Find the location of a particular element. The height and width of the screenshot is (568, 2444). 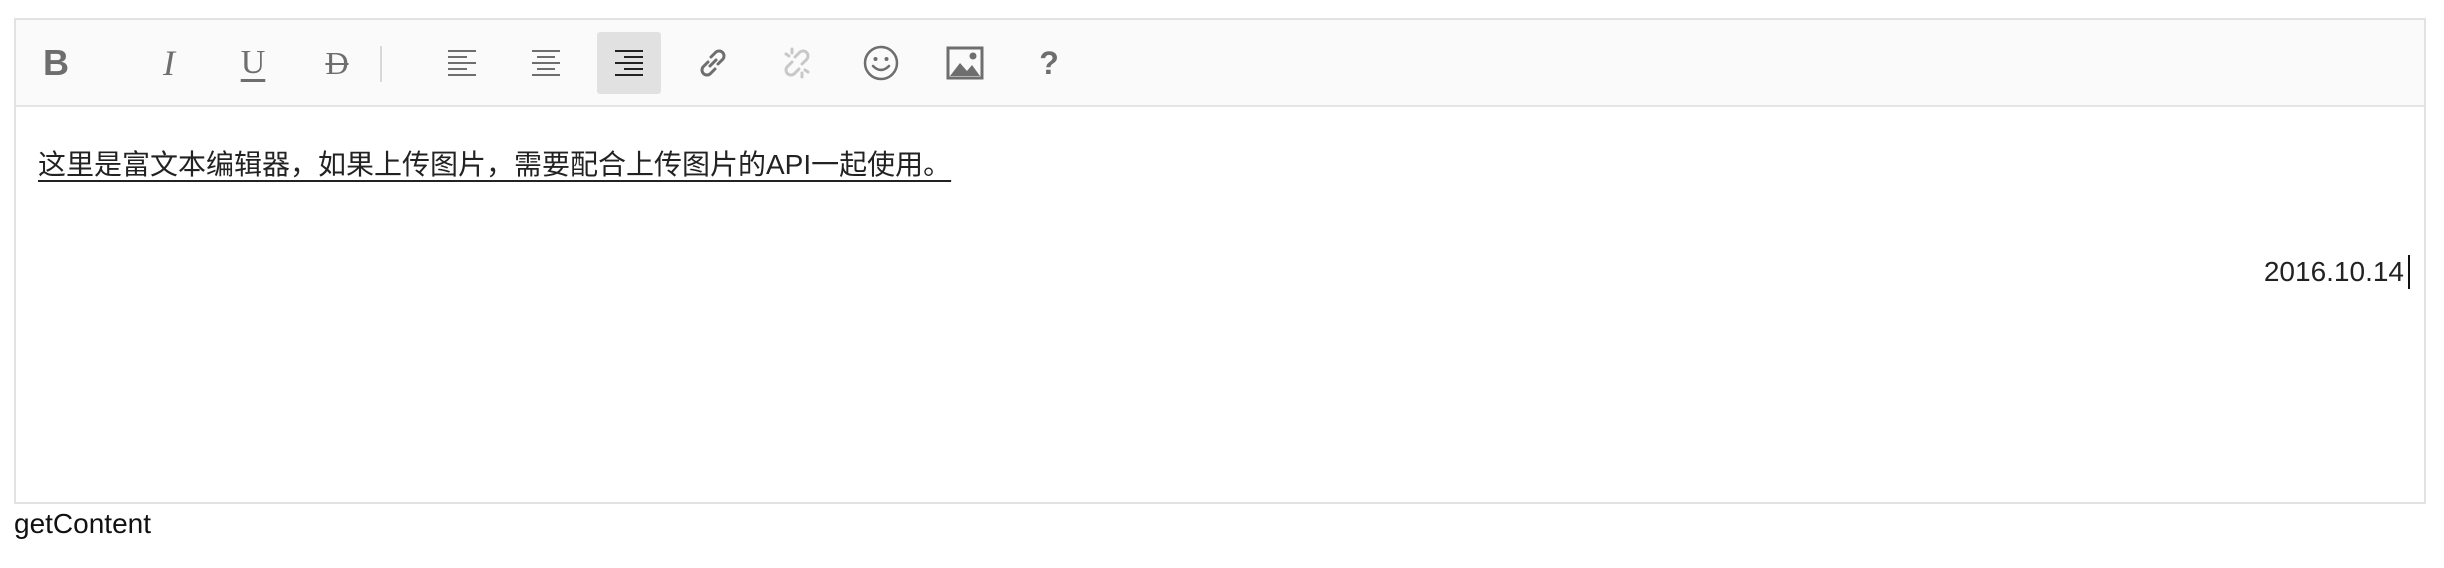

content-date-line: 2016.10.14 is located at coordinates (2337, 272).